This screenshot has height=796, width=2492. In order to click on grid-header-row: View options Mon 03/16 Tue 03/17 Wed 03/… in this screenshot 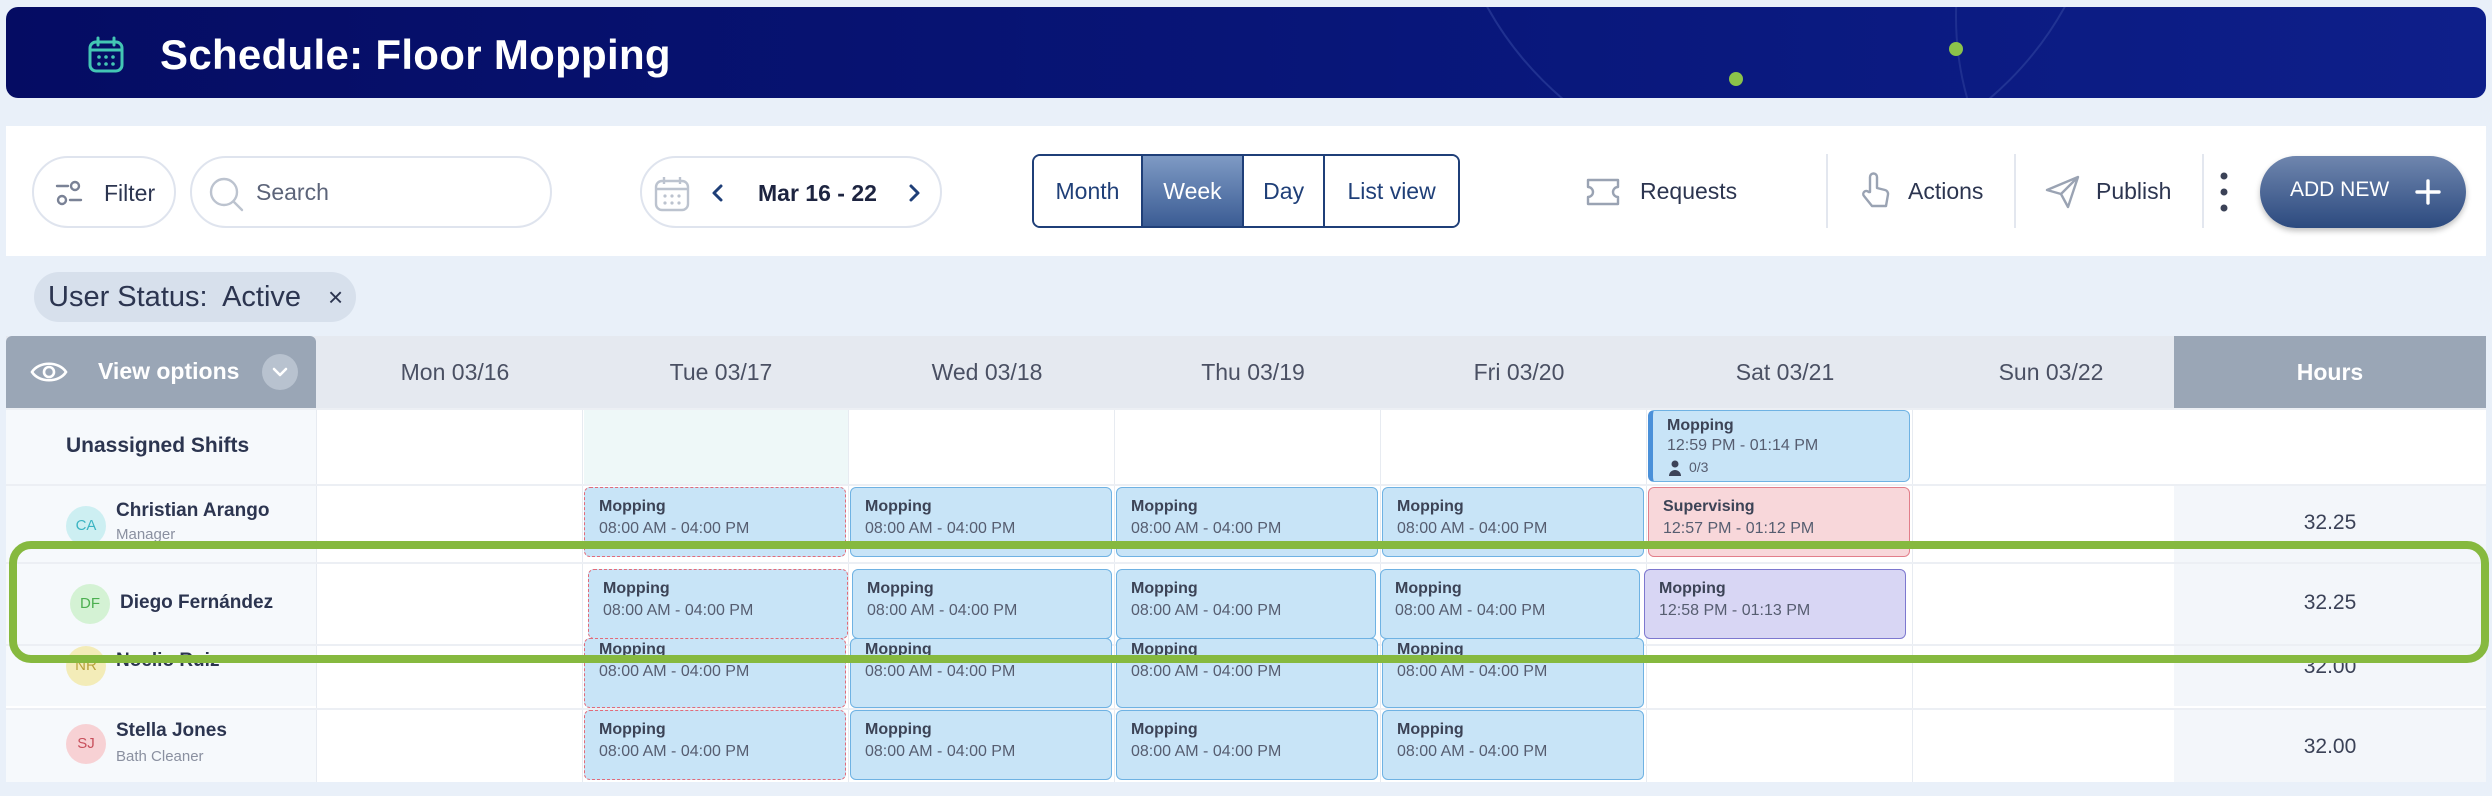, I will do `click(1246, 372)`.